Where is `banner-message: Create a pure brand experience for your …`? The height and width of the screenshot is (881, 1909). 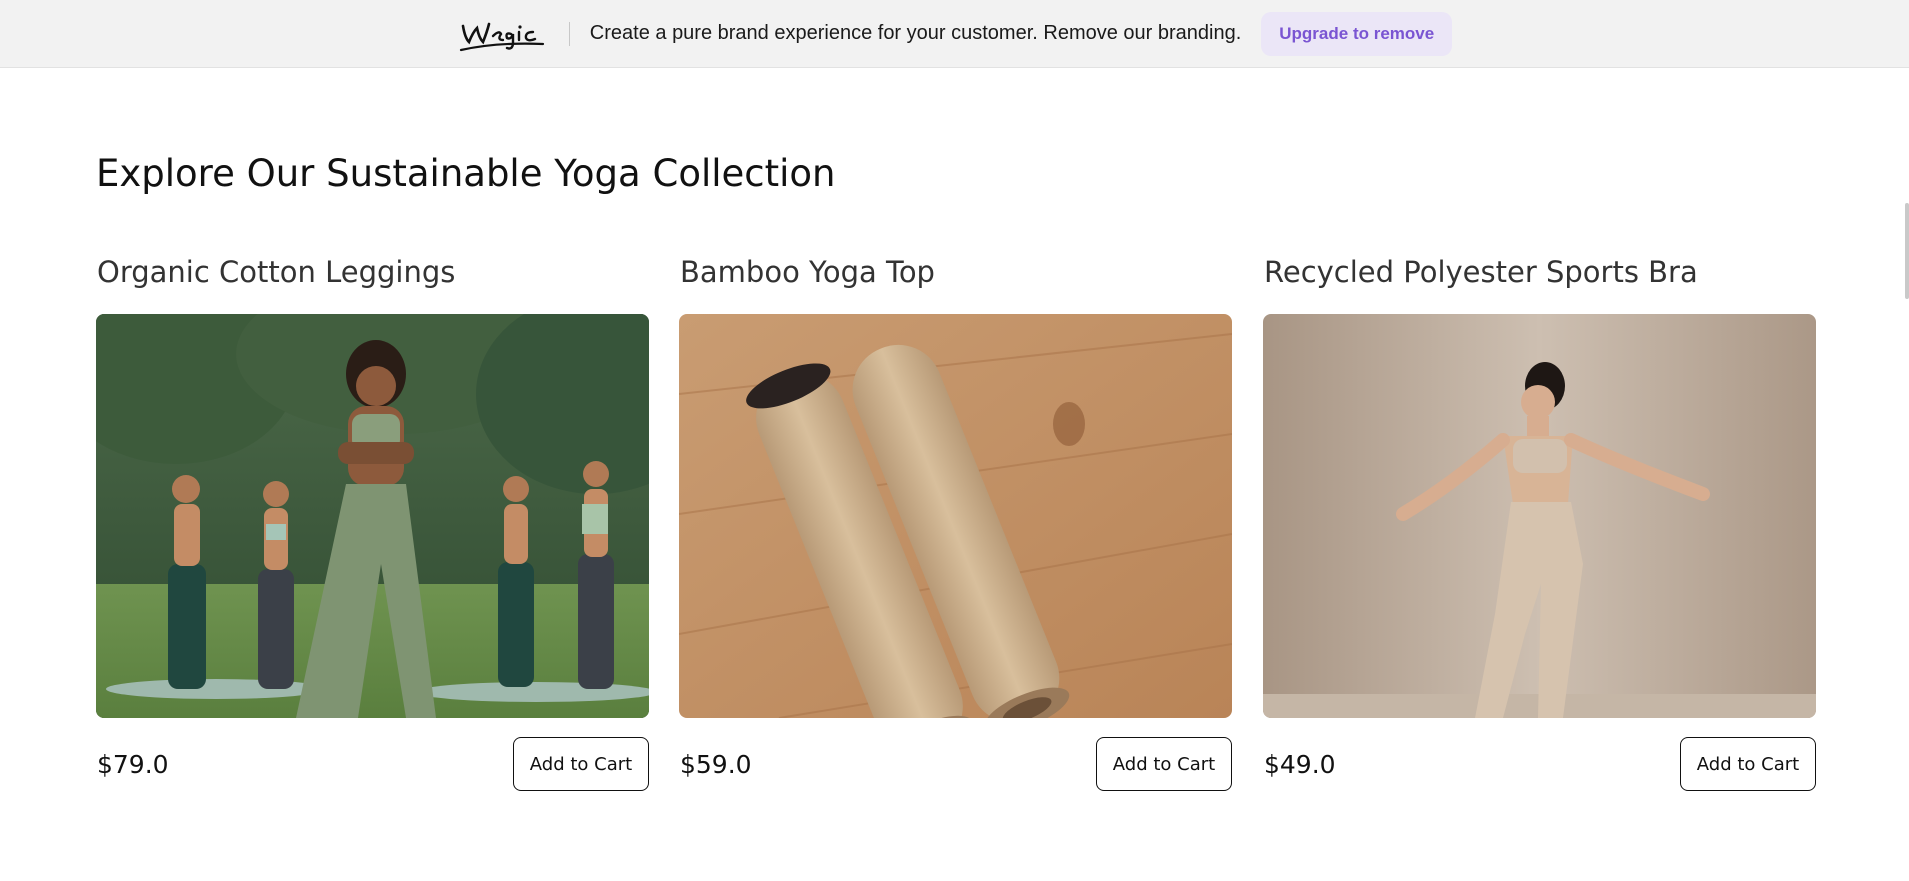 banner-message: Create a pure brand experience for your … is located at coordinates (915, 33).